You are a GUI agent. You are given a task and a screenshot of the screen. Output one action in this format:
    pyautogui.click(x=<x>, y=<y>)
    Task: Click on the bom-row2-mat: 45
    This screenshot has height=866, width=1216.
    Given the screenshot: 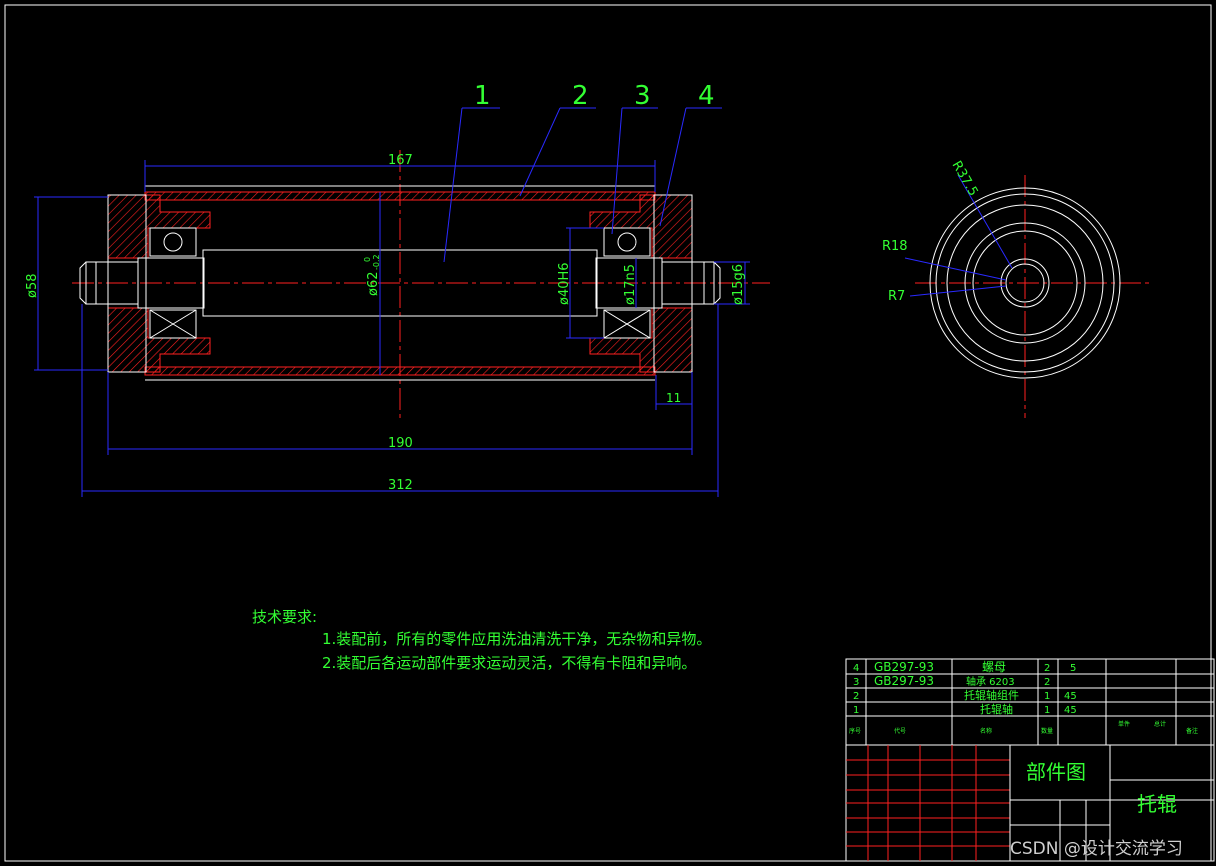 What is the action you would take?
    pyautogui.click(x=1070, y=696)
    